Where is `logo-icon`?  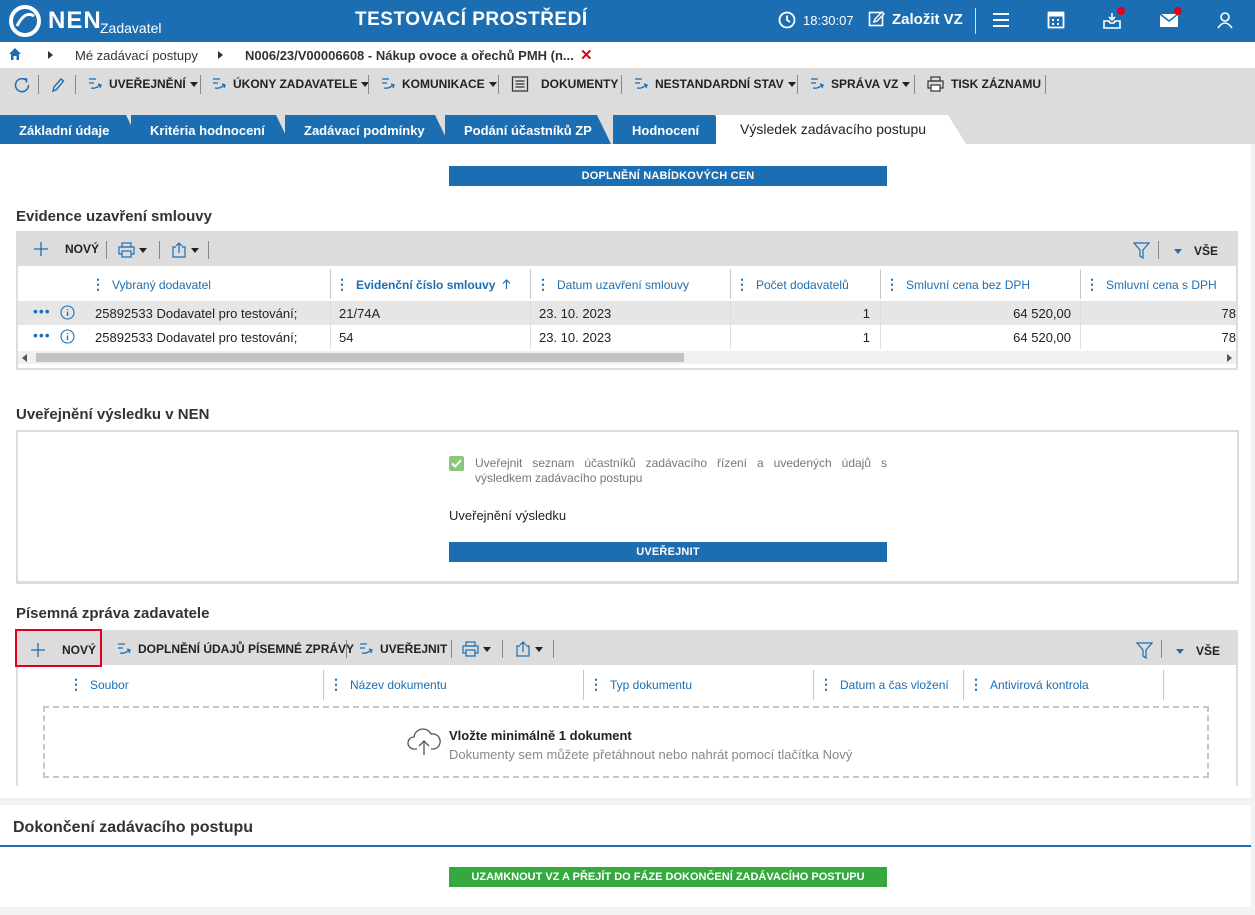 logo-icon is located at coordinates (25, 21).